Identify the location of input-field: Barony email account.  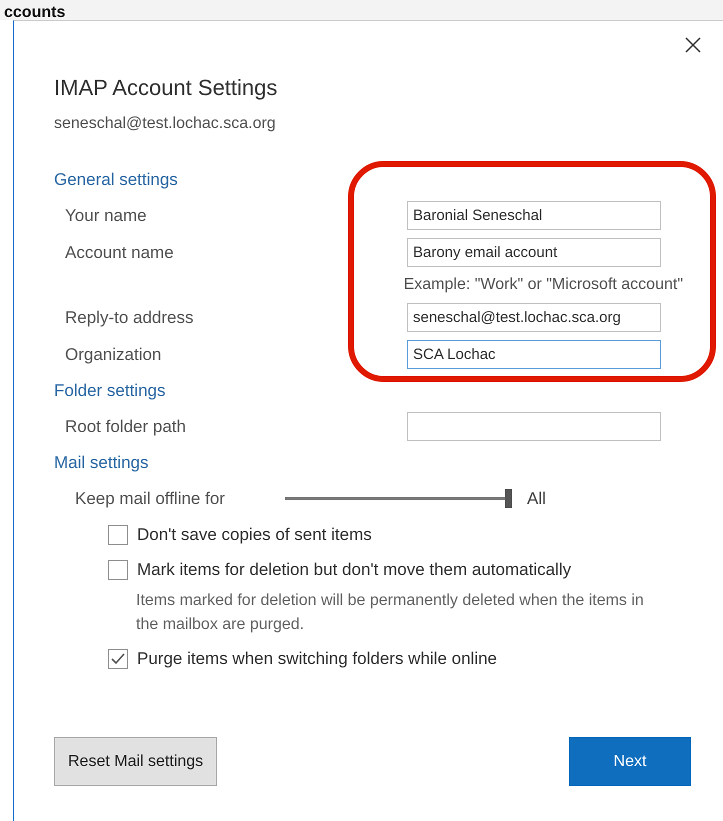
(534, 252).